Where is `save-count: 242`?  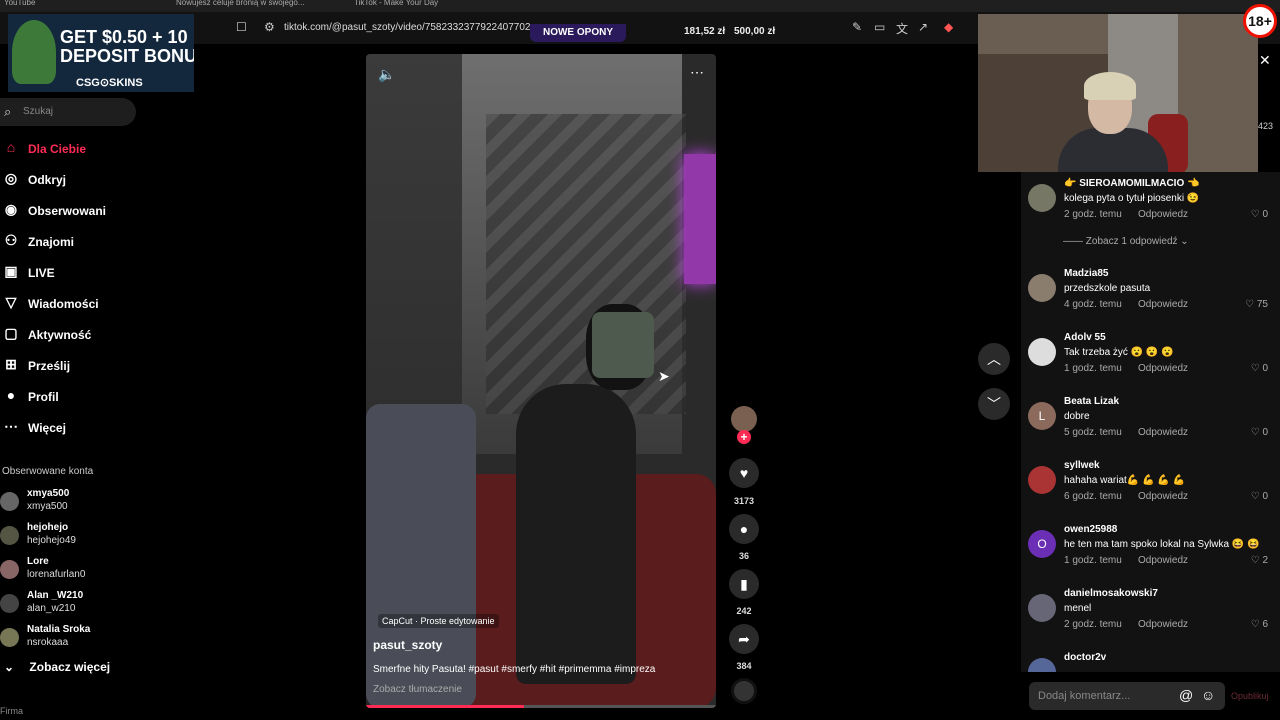
save-count: 242 is located at coordinates (744, 611).